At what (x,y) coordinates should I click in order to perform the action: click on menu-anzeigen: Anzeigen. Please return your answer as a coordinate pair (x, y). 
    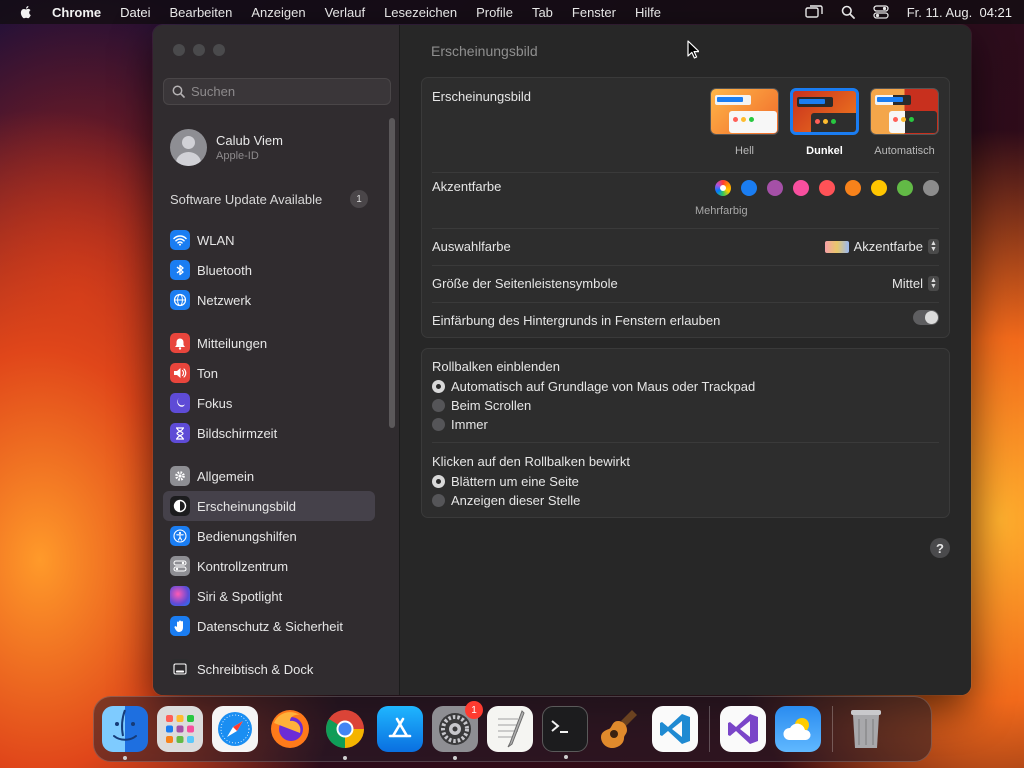
    Looking at the image, I should click on (278, 12).